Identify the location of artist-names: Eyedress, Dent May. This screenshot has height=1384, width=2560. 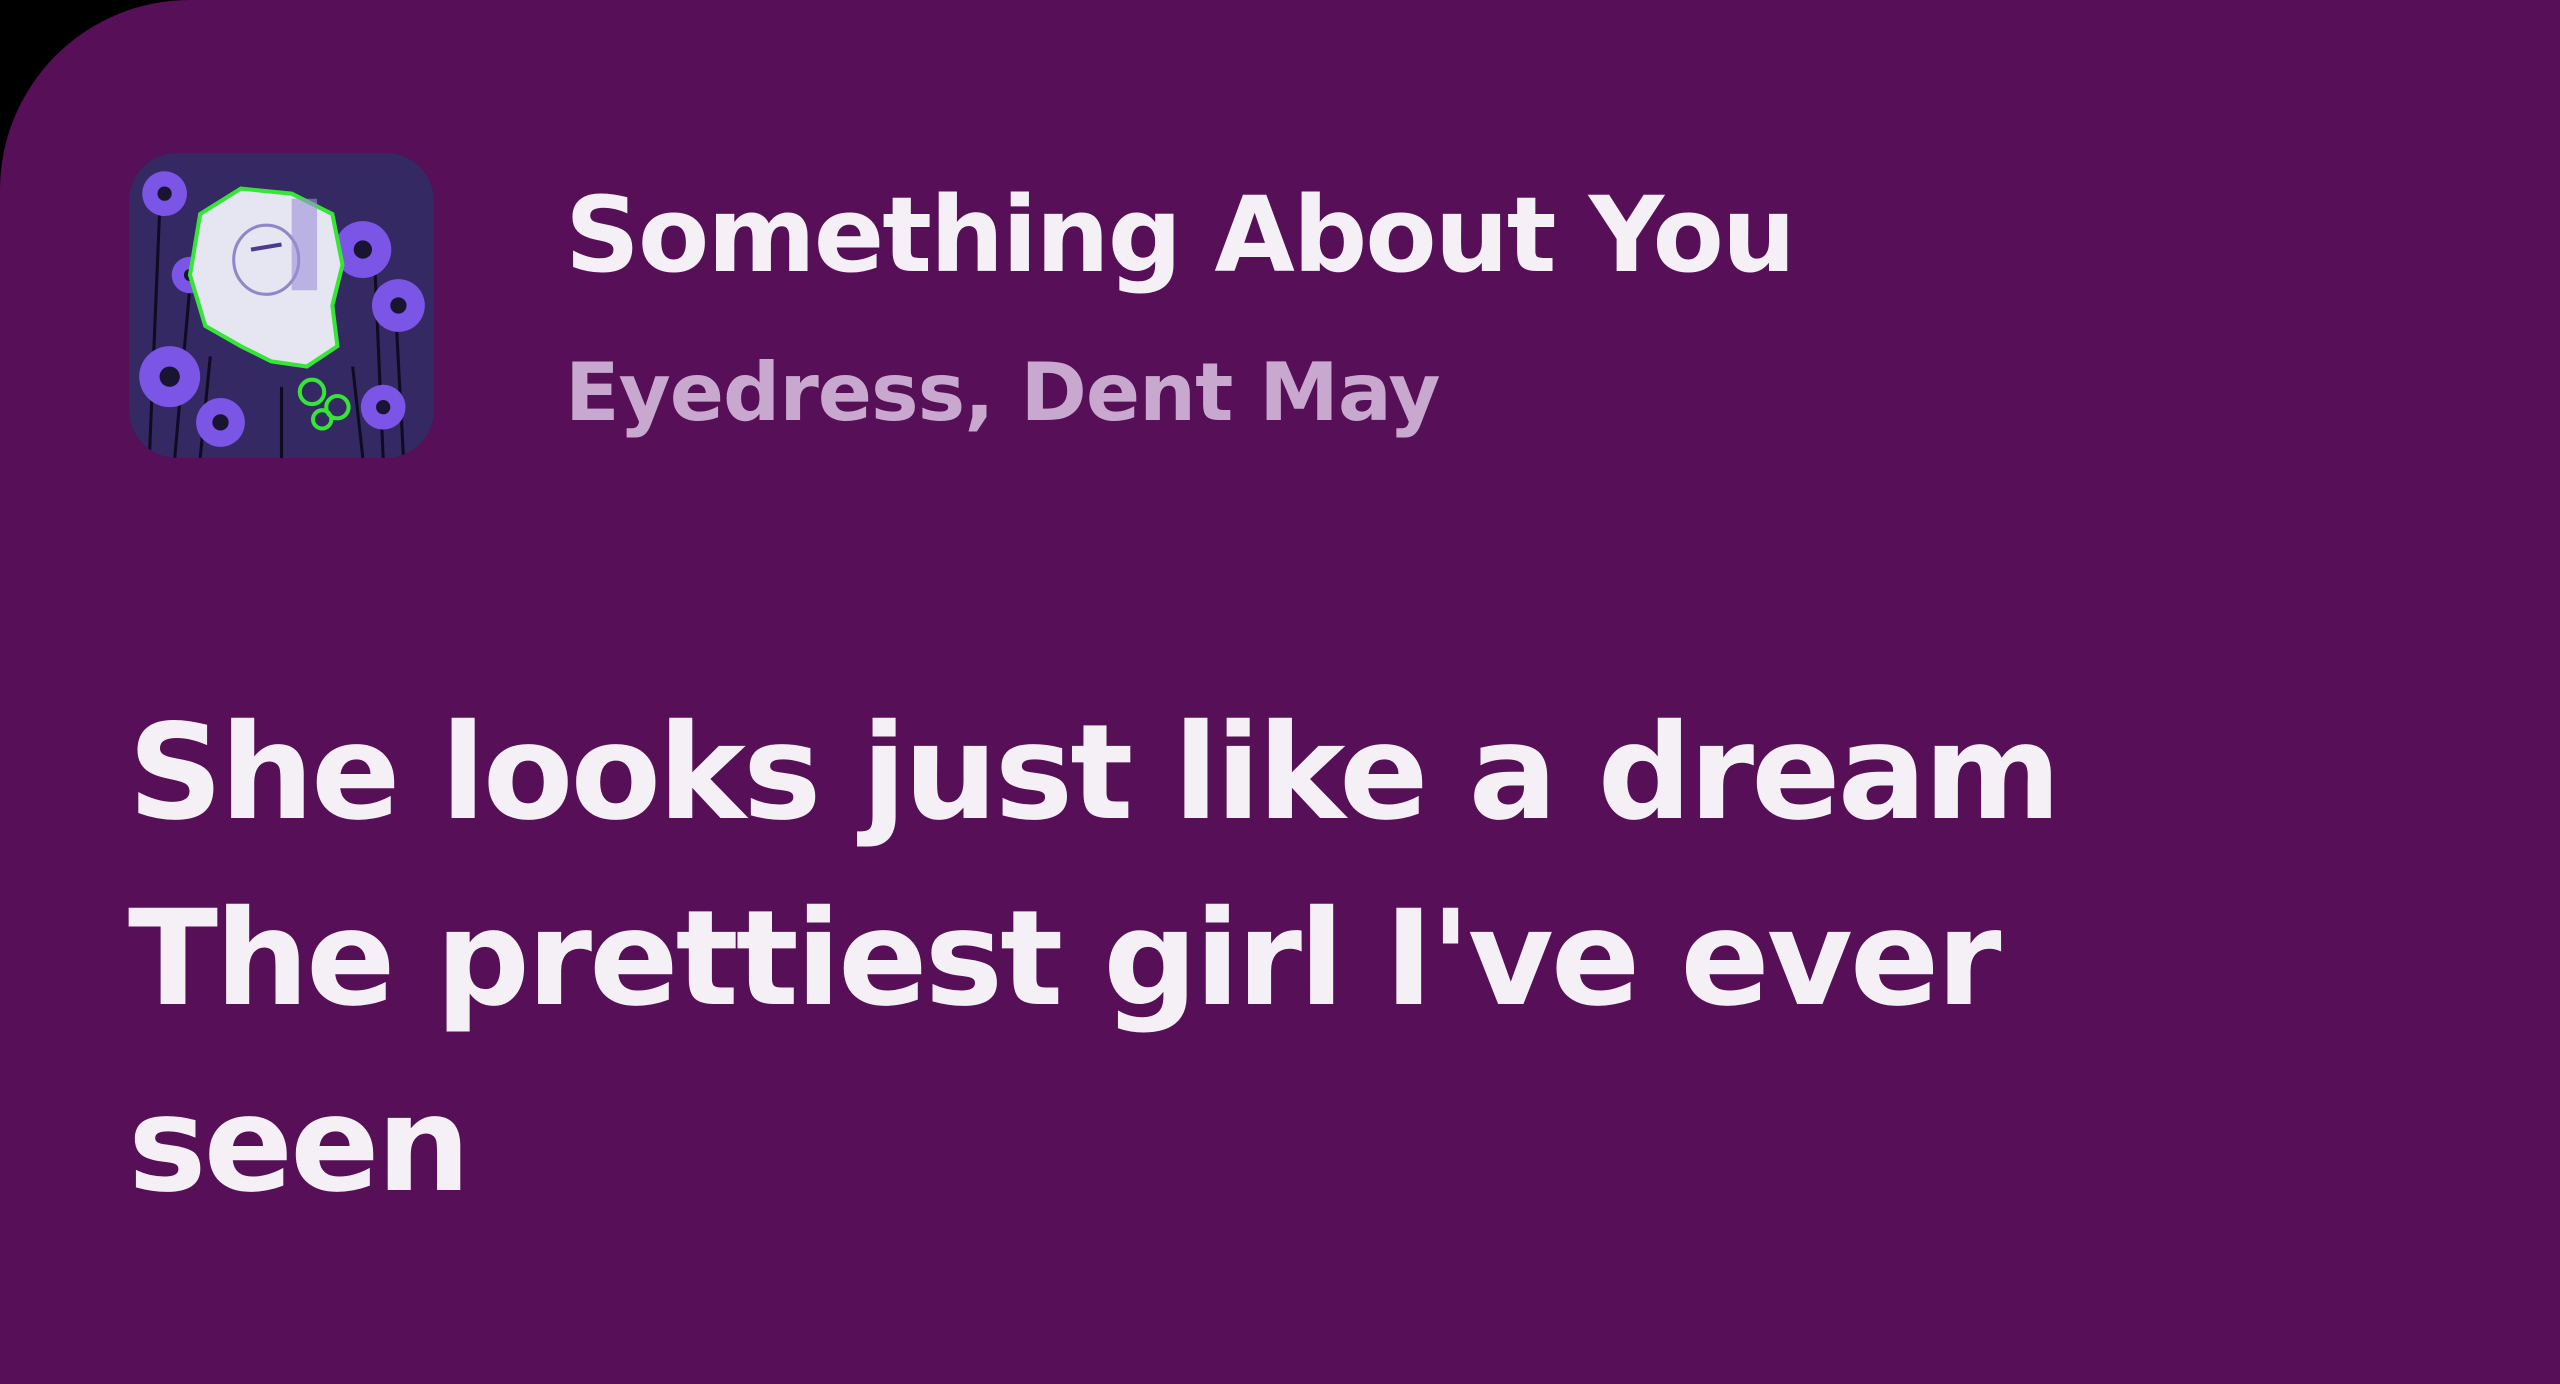
(1002, 392).